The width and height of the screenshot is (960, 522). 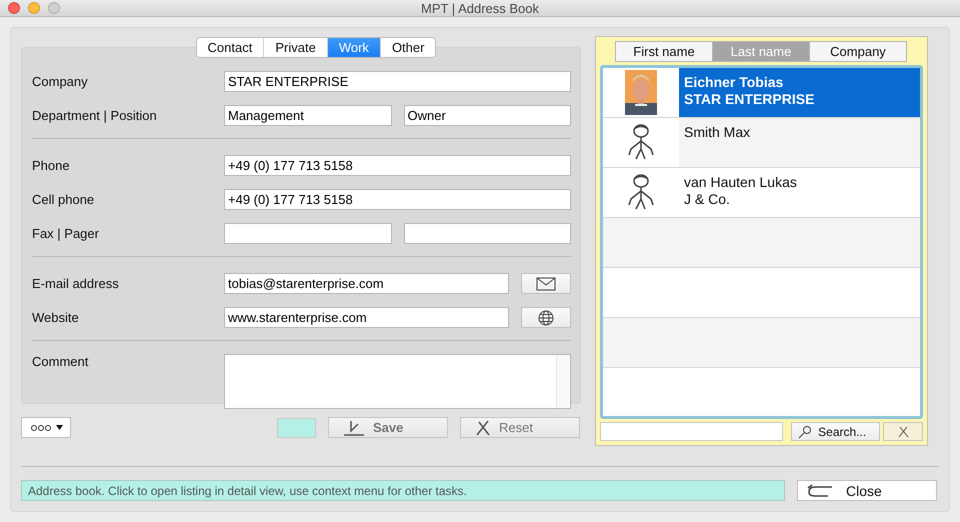 What do you see at coordinates (487, 115) in the screenshot?
I see `input-field: Owner` at bounding box center [487, 115].